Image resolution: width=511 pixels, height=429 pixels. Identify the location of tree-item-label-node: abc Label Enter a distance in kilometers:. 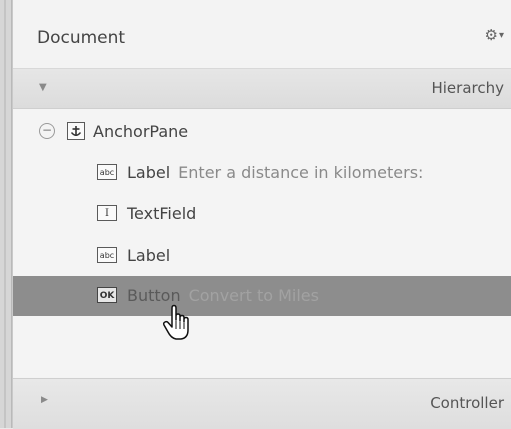
(262, 173).